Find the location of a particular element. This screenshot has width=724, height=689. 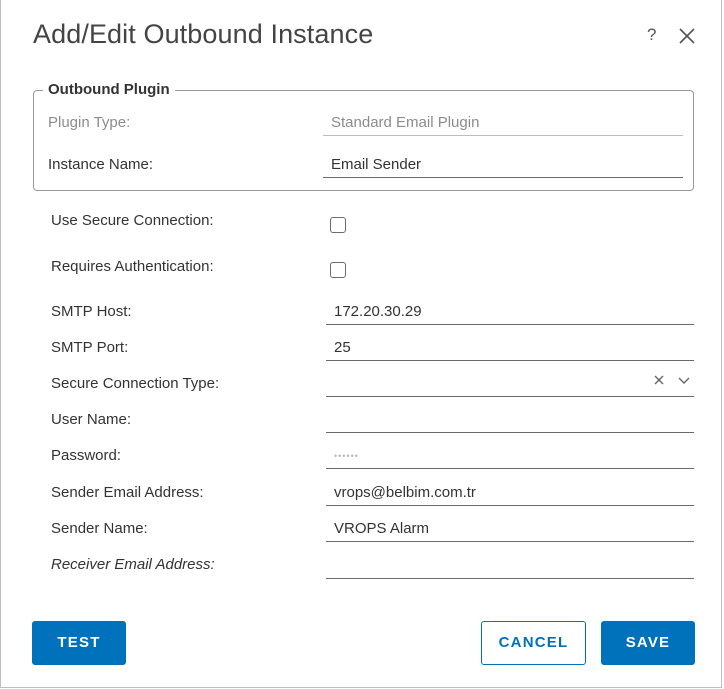

password-label: Password: is located at coordinates (86, 455).